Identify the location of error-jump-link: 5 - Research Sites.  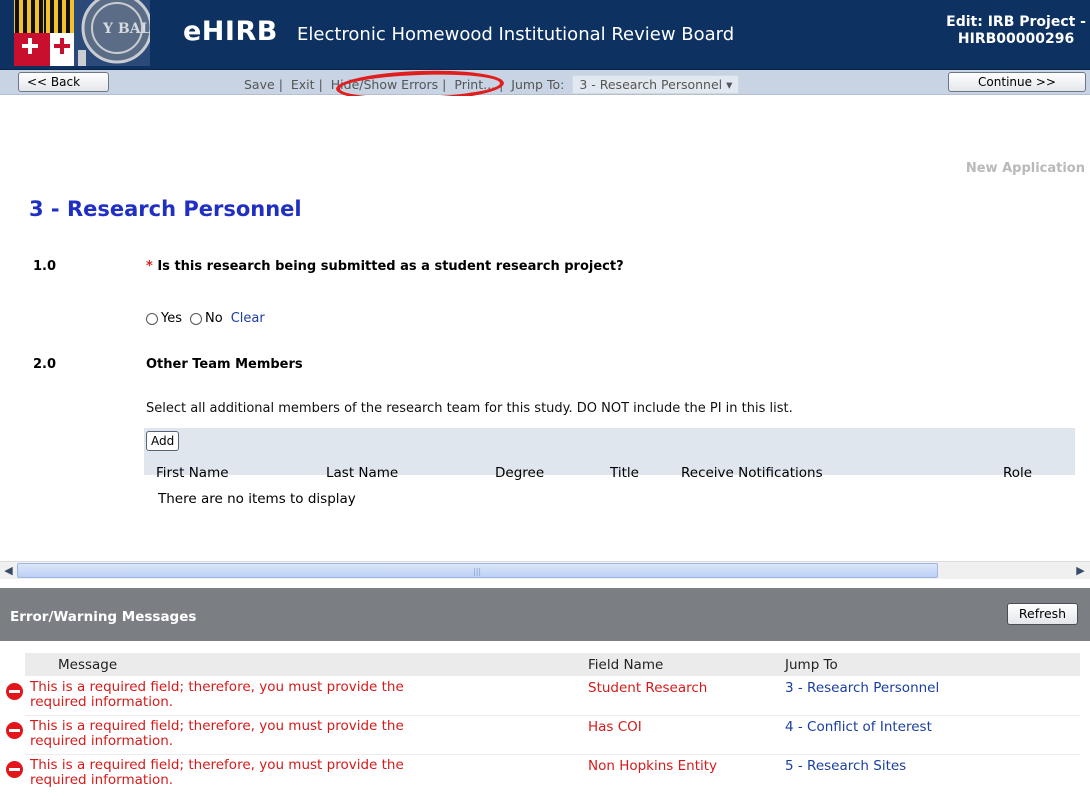
(845, 766).